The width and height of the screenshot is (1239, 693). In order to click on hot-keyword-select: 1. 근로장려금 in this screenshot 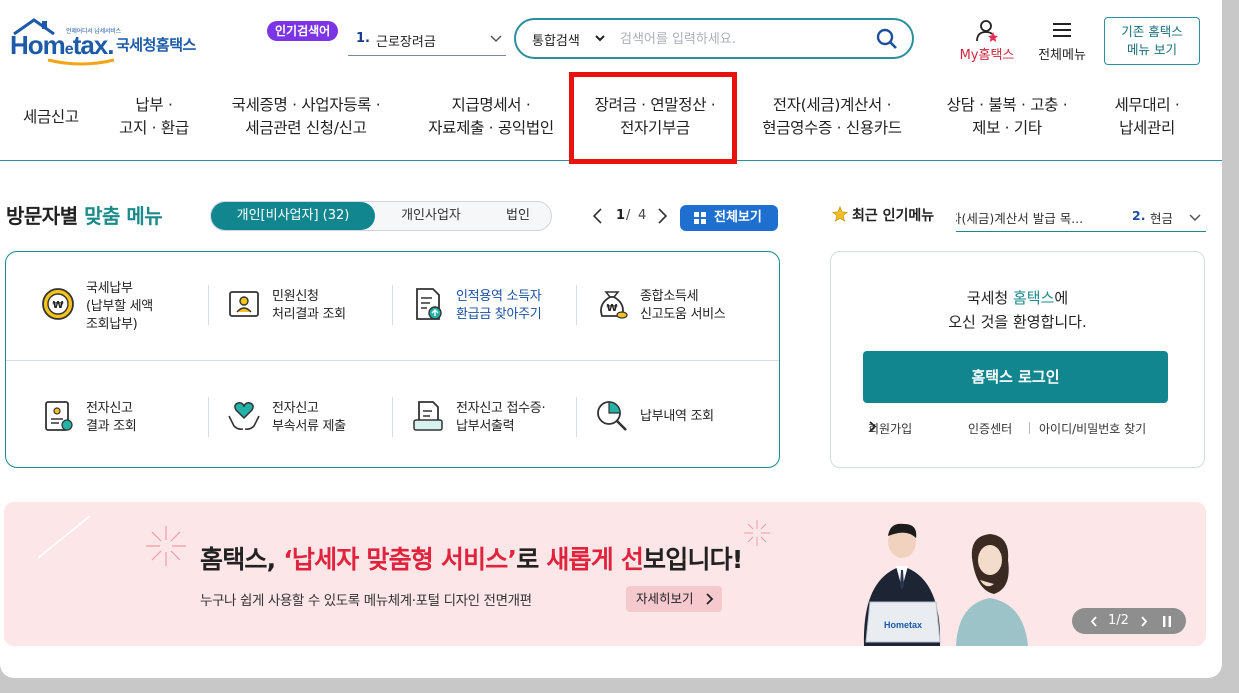, I will do `click(427, 41)`.